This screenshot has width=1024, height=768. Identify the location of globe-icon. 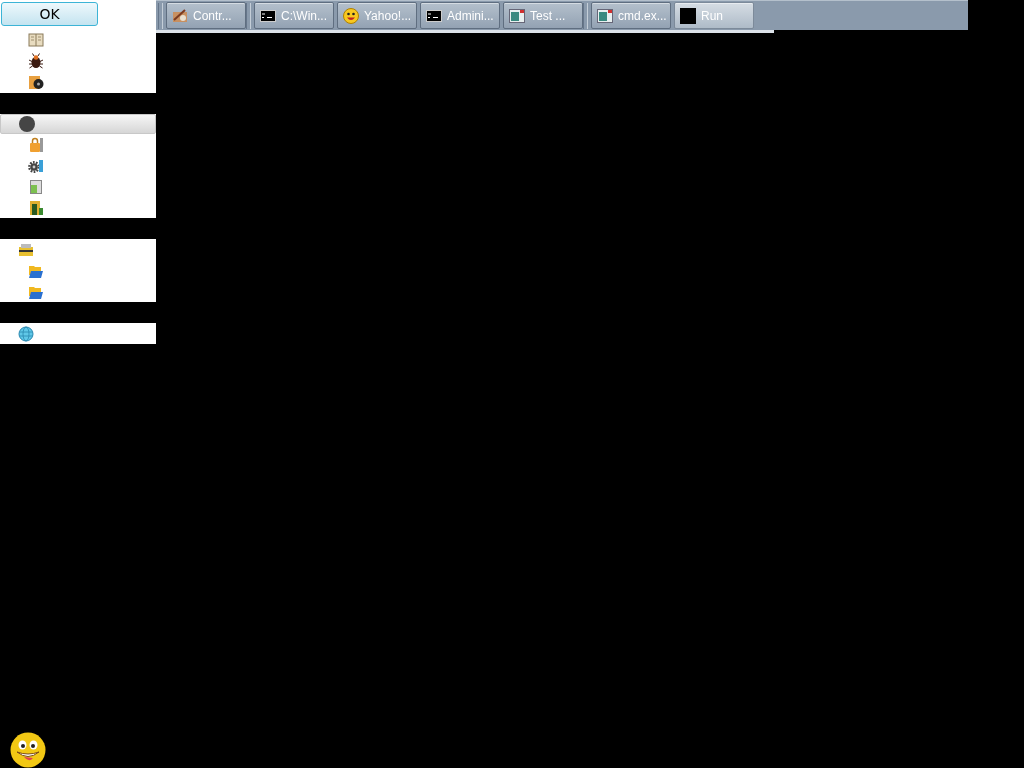
(26, 333).